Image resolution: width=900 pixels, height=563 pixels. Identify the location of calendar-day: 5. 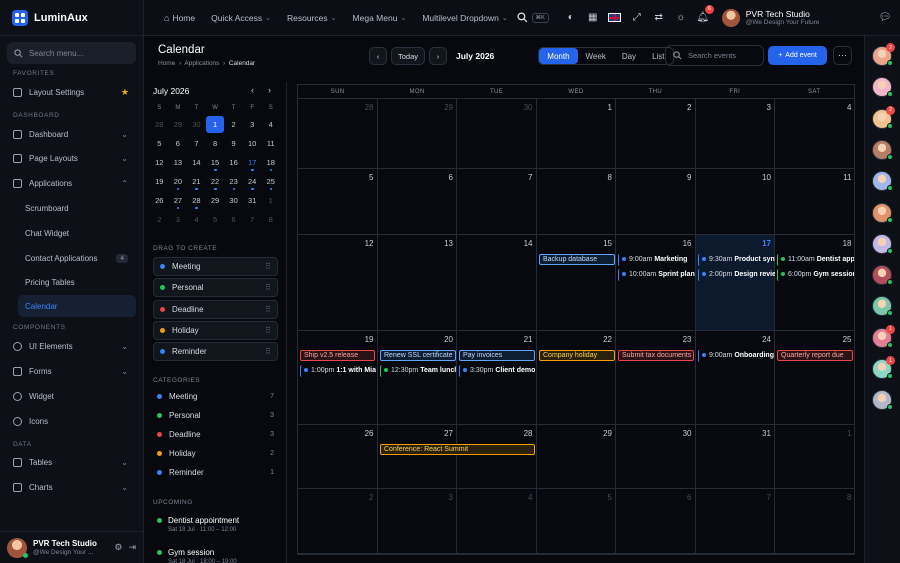
(338, 202).